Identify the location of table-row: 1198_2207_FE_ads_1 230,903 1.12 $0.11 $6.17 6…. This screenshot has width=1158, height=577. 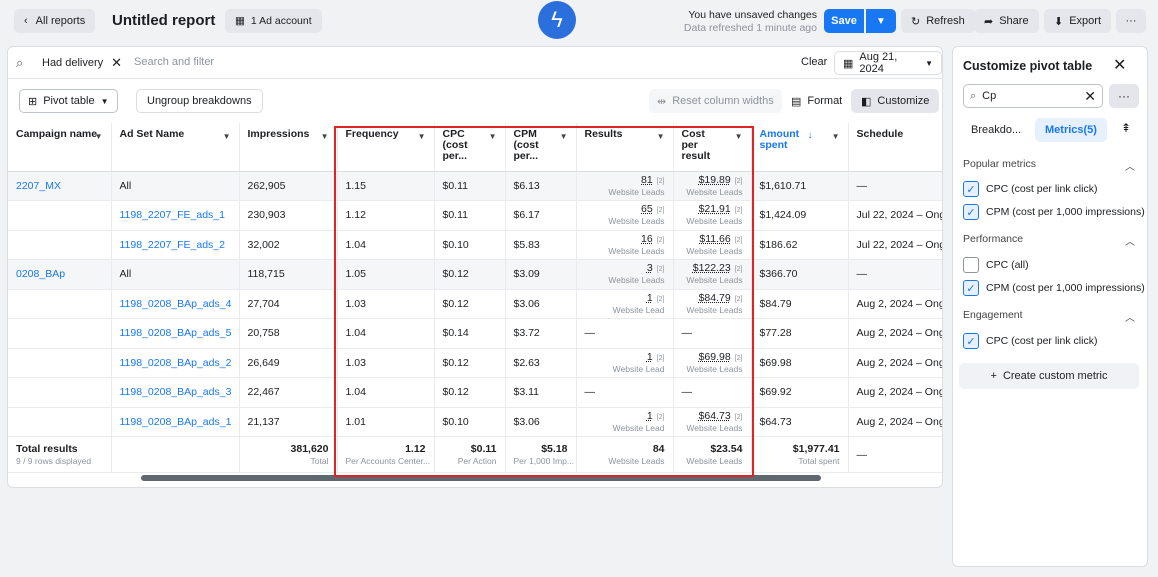
(475, 215).